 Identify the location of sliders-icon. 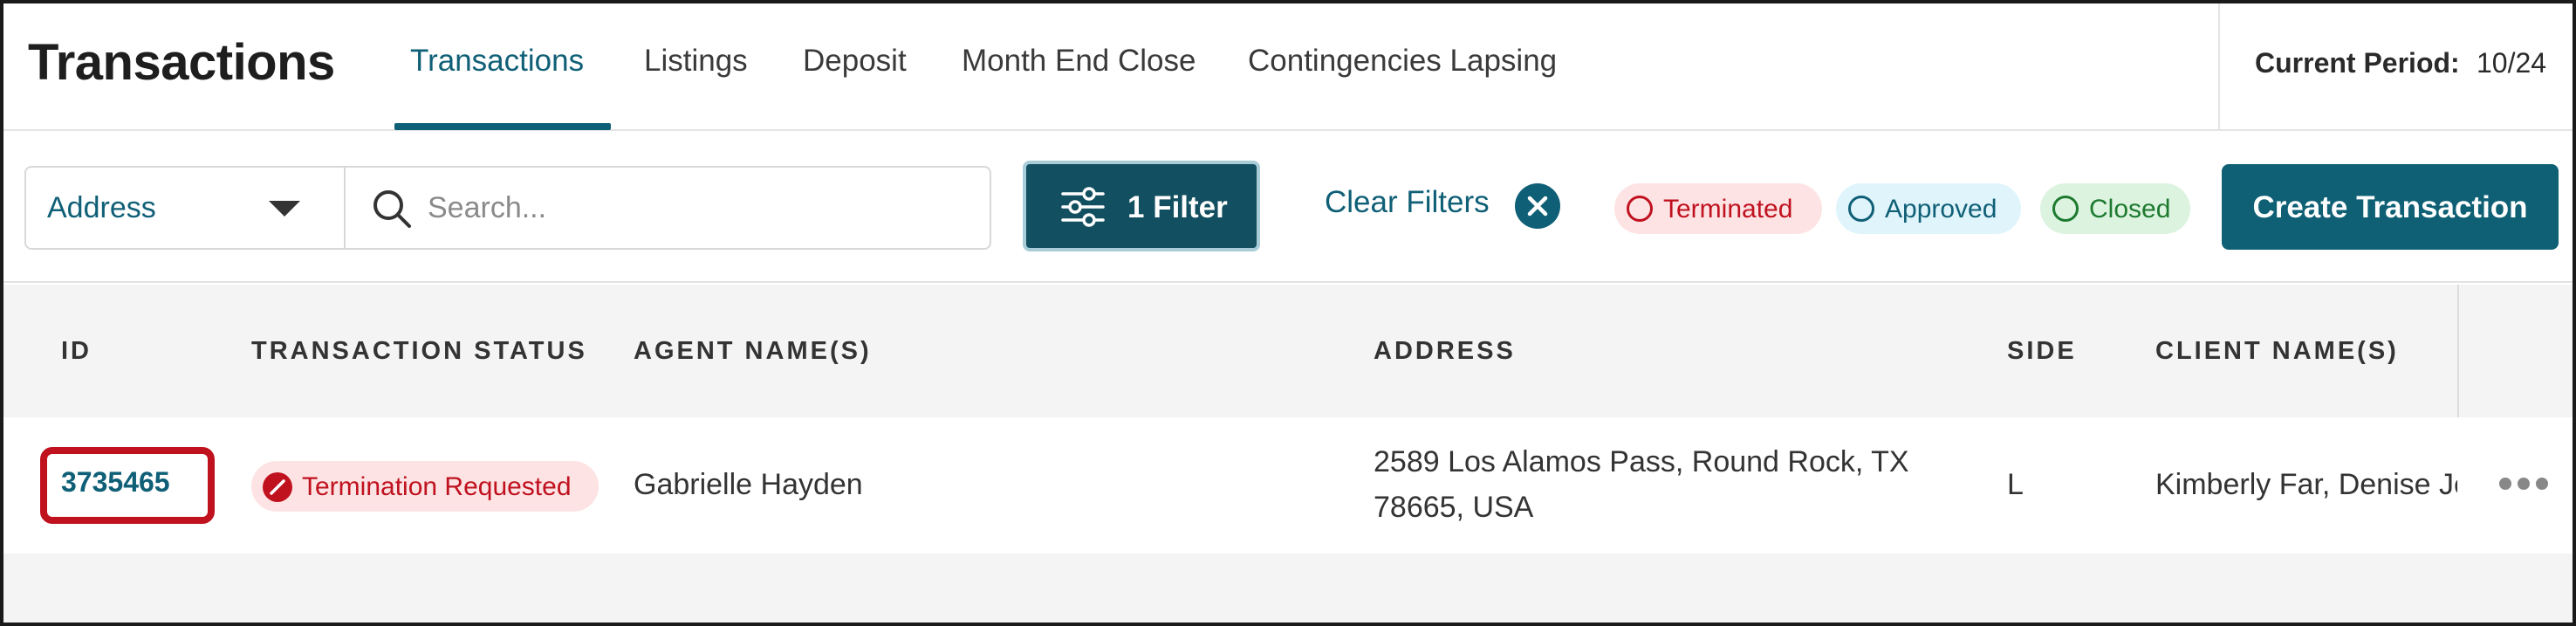
(1083, 207).